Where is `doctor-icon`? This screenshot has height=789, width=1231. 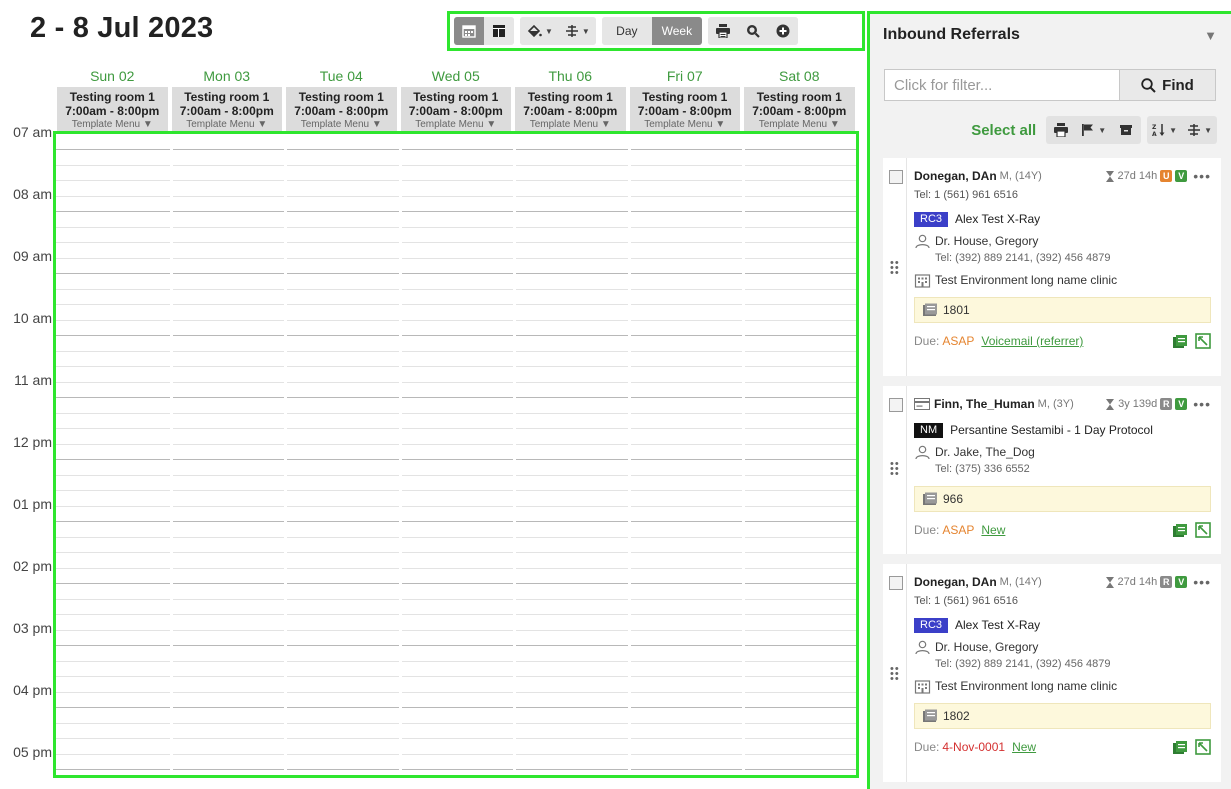
doctor-icon is located at coordinates (922, 241).